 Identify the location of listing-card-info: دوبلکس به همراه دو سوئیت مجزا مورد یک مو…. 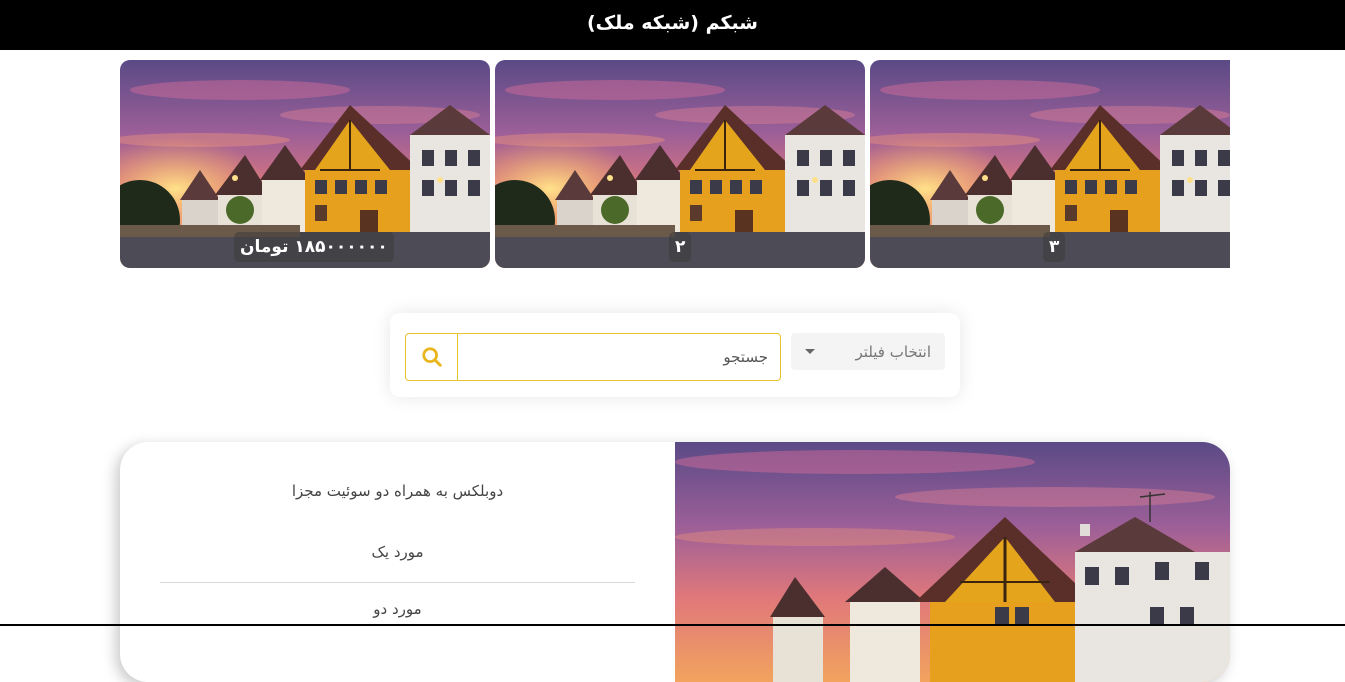
(397, 562).